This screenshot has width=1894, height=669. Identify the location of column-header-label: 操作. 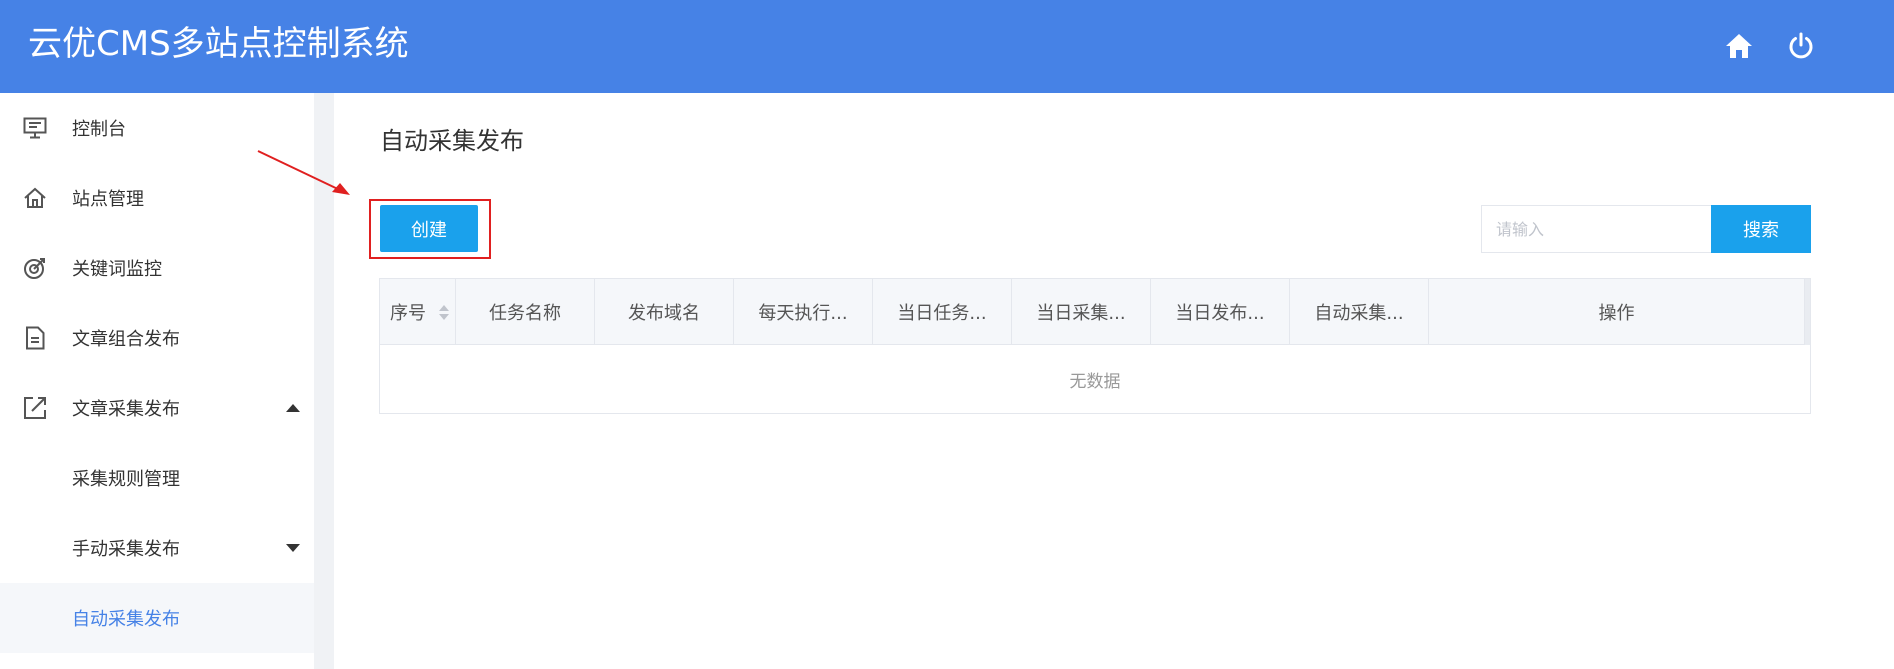
(1616, 313).